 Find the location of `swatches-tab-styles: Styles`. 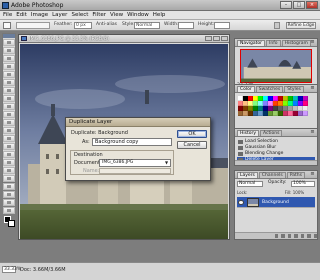

swatches-tab-styles: Styles is located at coordinates (294, 89).